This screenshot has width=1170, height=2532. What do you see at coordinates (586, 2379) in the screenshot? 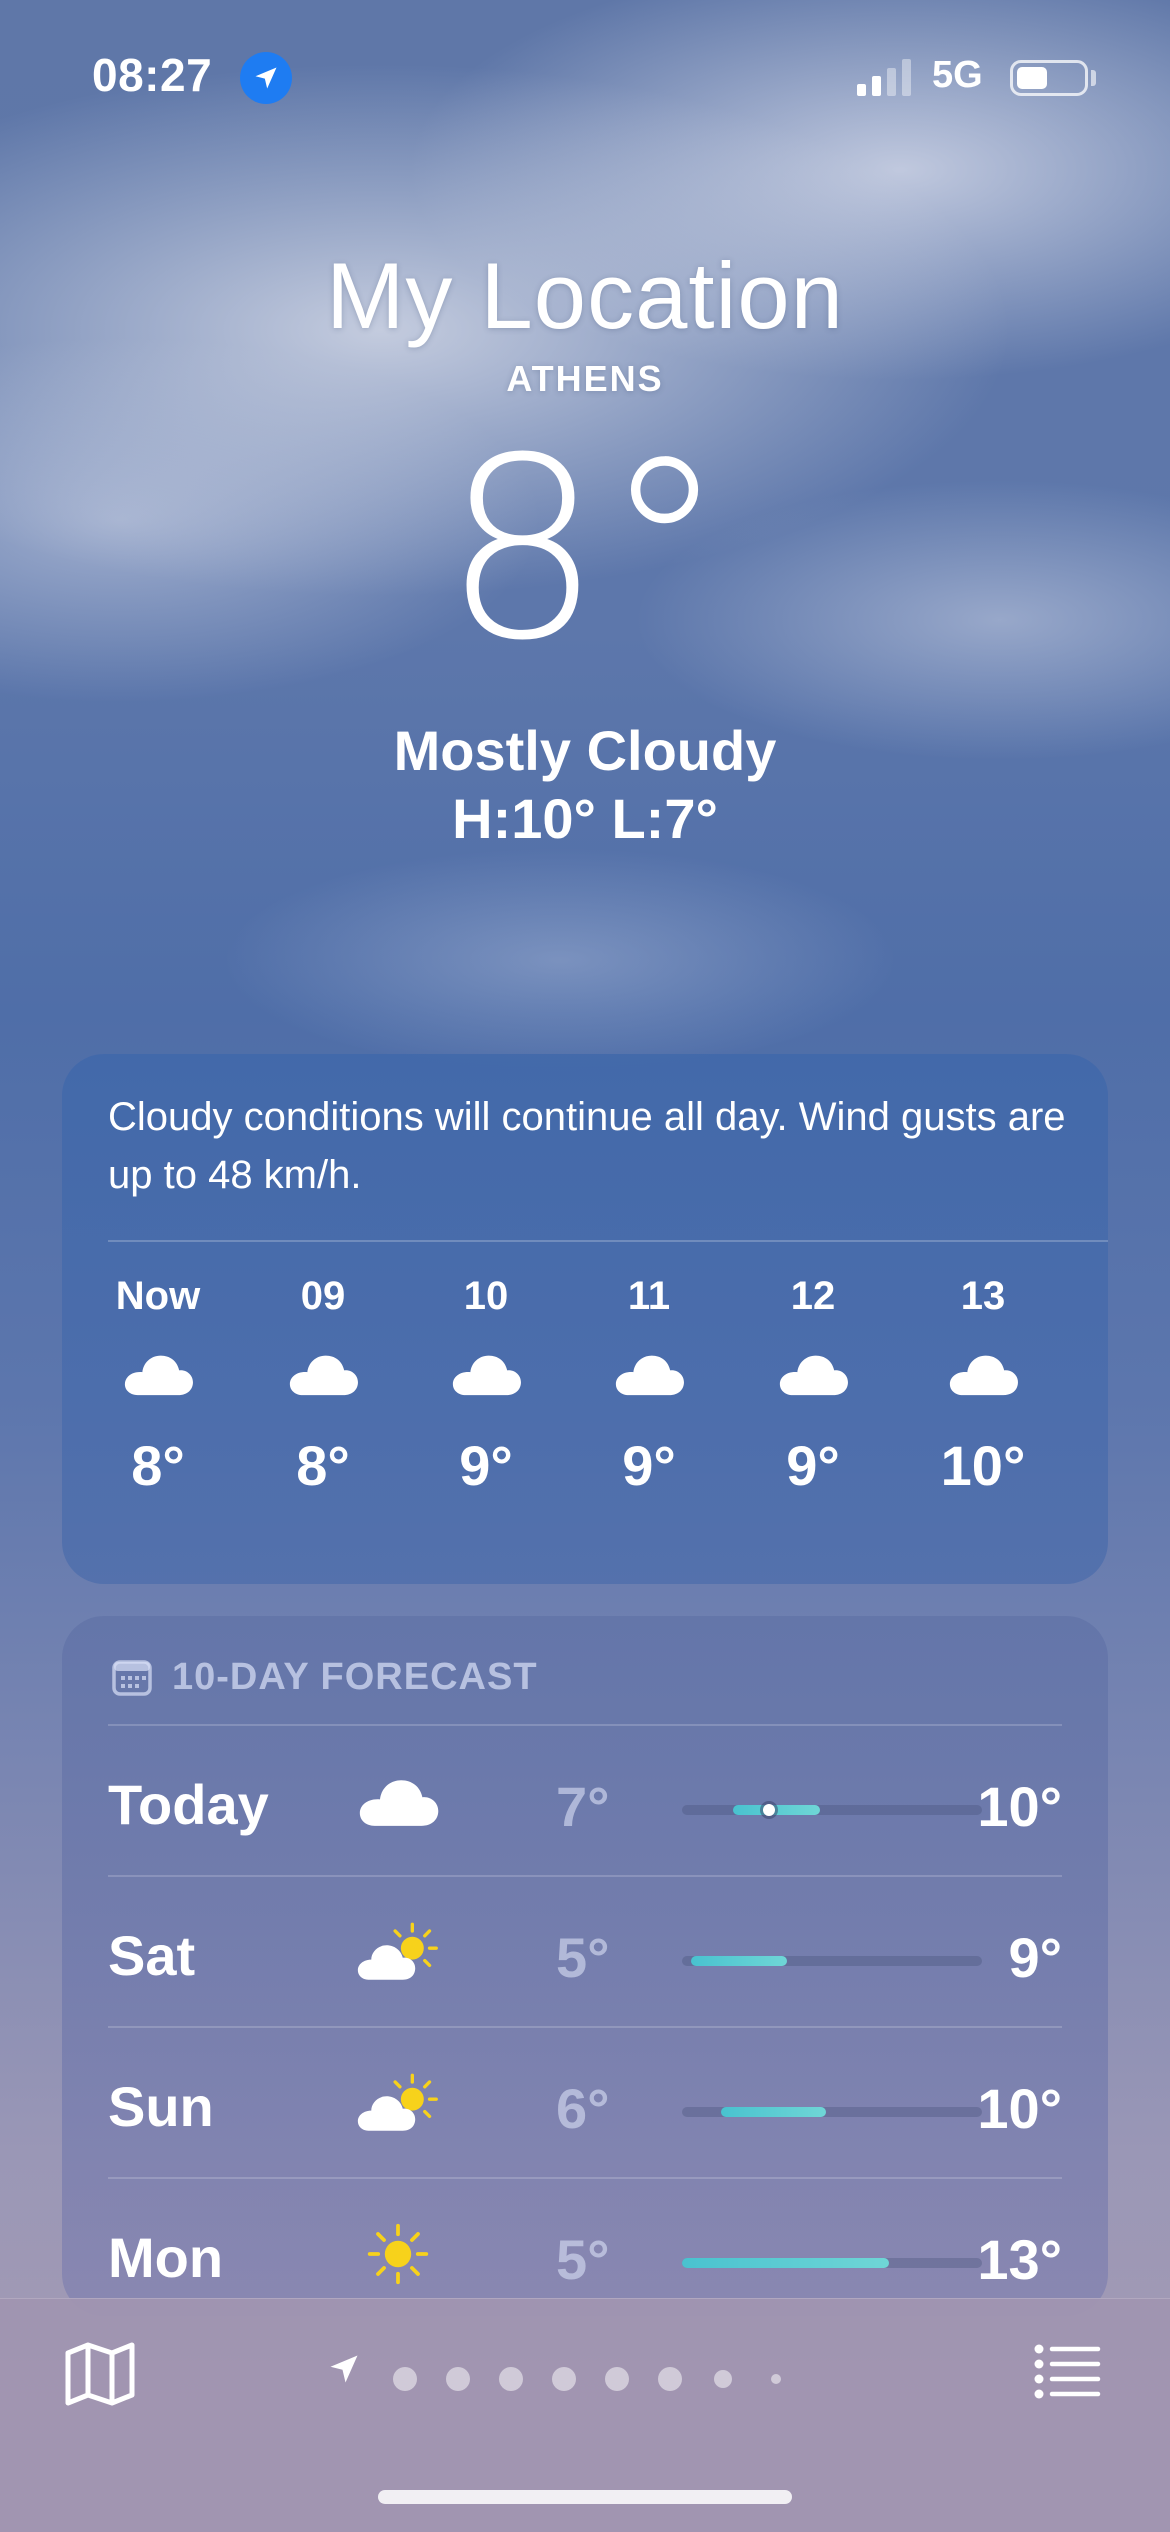
I see `page-indicator` at bounding box center [586, 2379].